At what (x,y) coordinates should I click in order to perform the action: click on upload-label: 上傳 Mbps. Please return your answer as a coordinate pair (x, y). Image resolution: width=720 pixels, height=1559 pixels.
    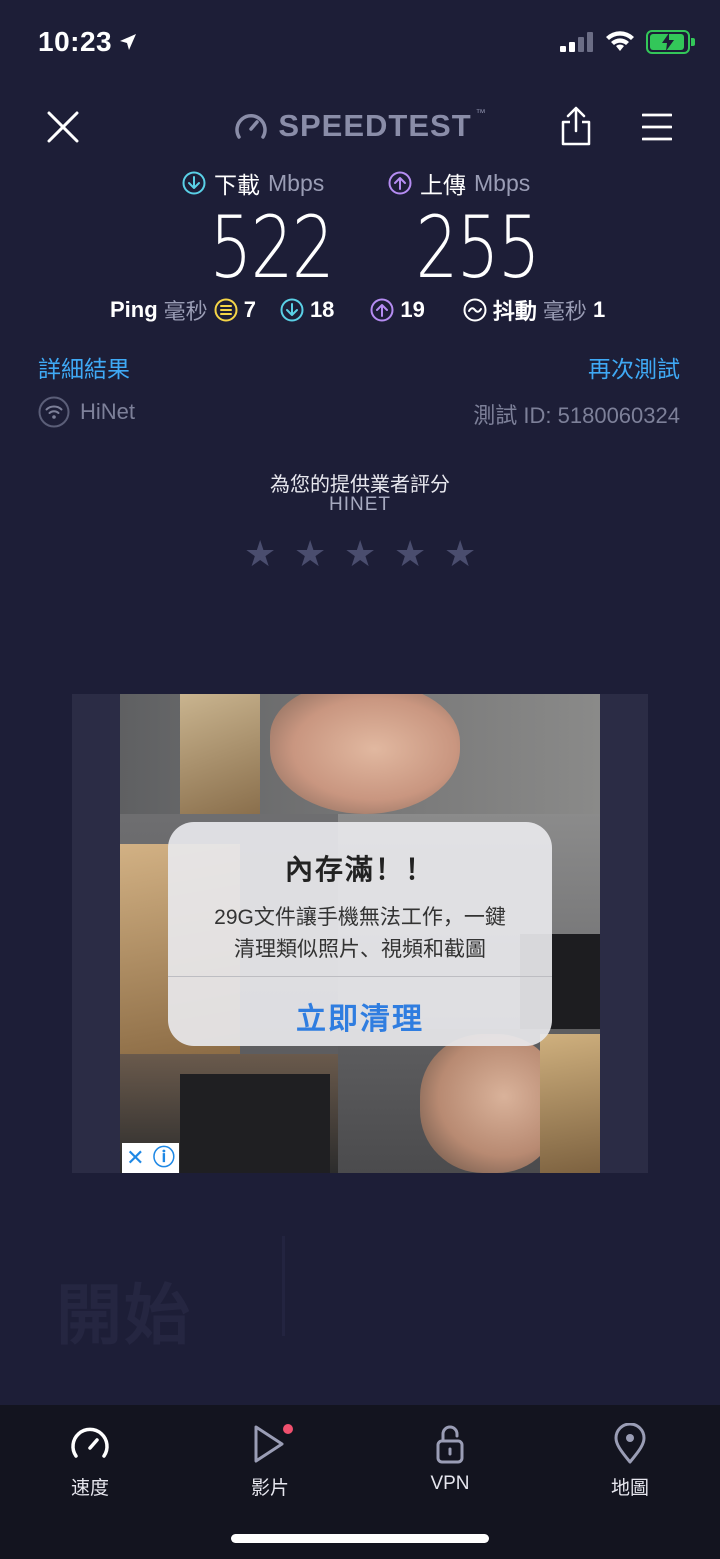
    Looking at the image, I should click on (459, 183).